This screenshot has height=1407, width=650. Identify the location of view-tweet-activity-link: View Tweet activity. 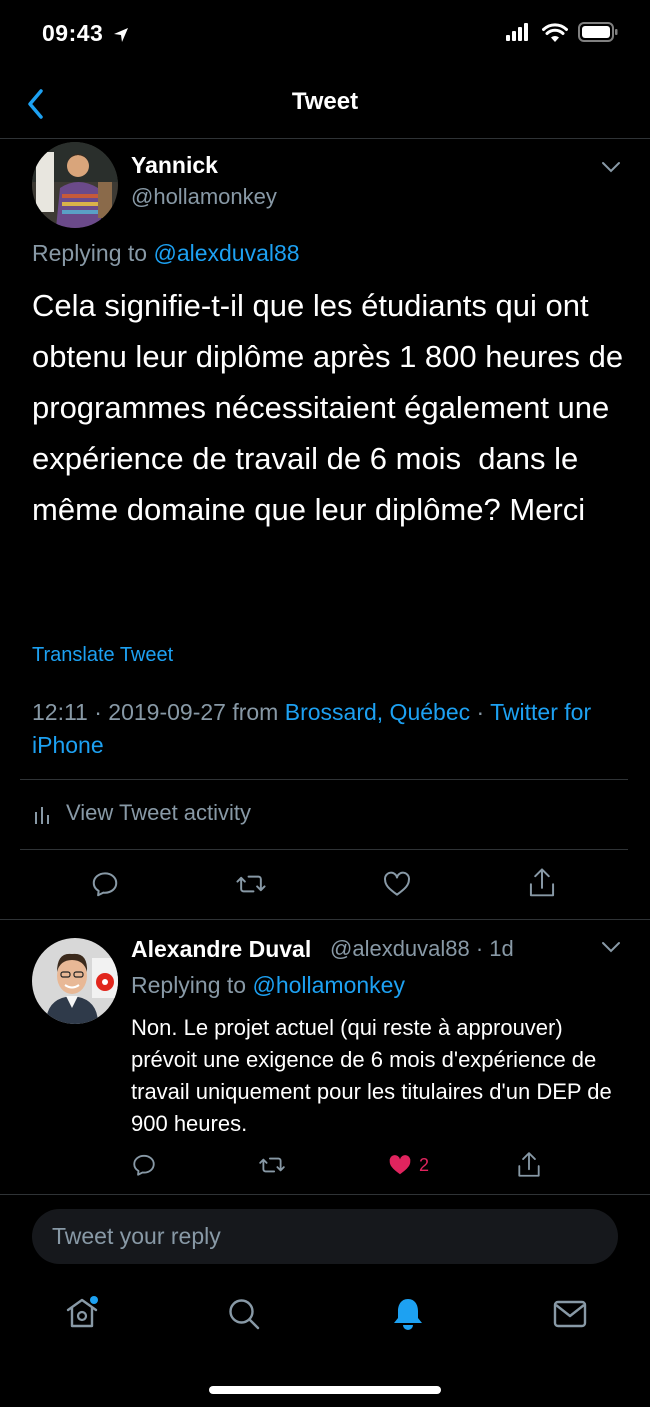
(158, 813).